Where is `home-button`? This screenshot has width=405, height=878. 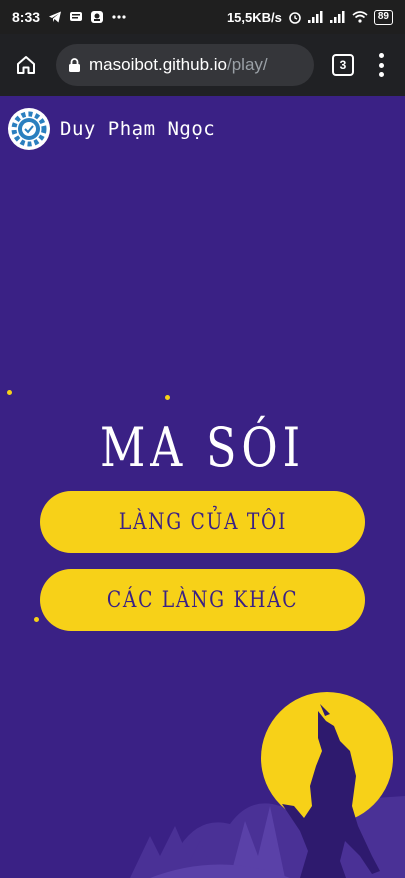 home-button is located at coordinates (26, 65).